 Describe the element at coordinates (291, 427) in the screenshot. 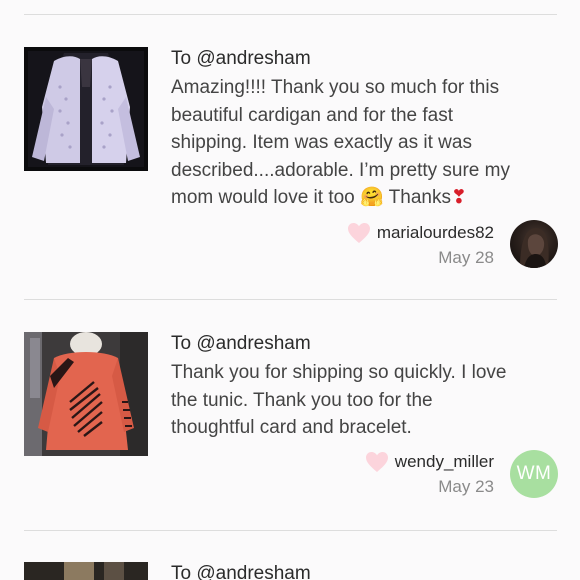

I see `message-line: thoughtful card and bracelet.` at that location.